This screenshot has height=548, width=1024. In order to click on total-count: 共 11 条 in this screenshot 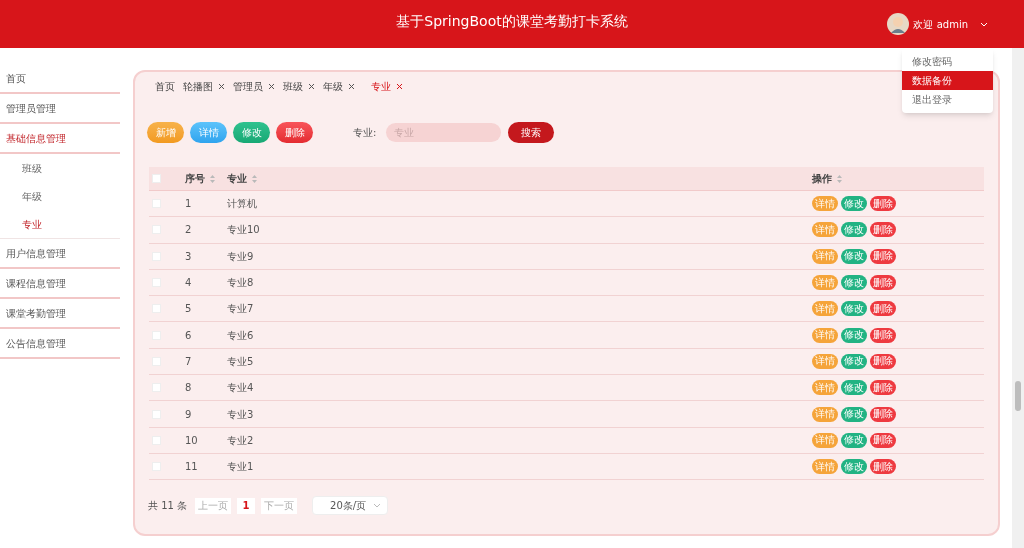, I will do `click(168, 506)`.